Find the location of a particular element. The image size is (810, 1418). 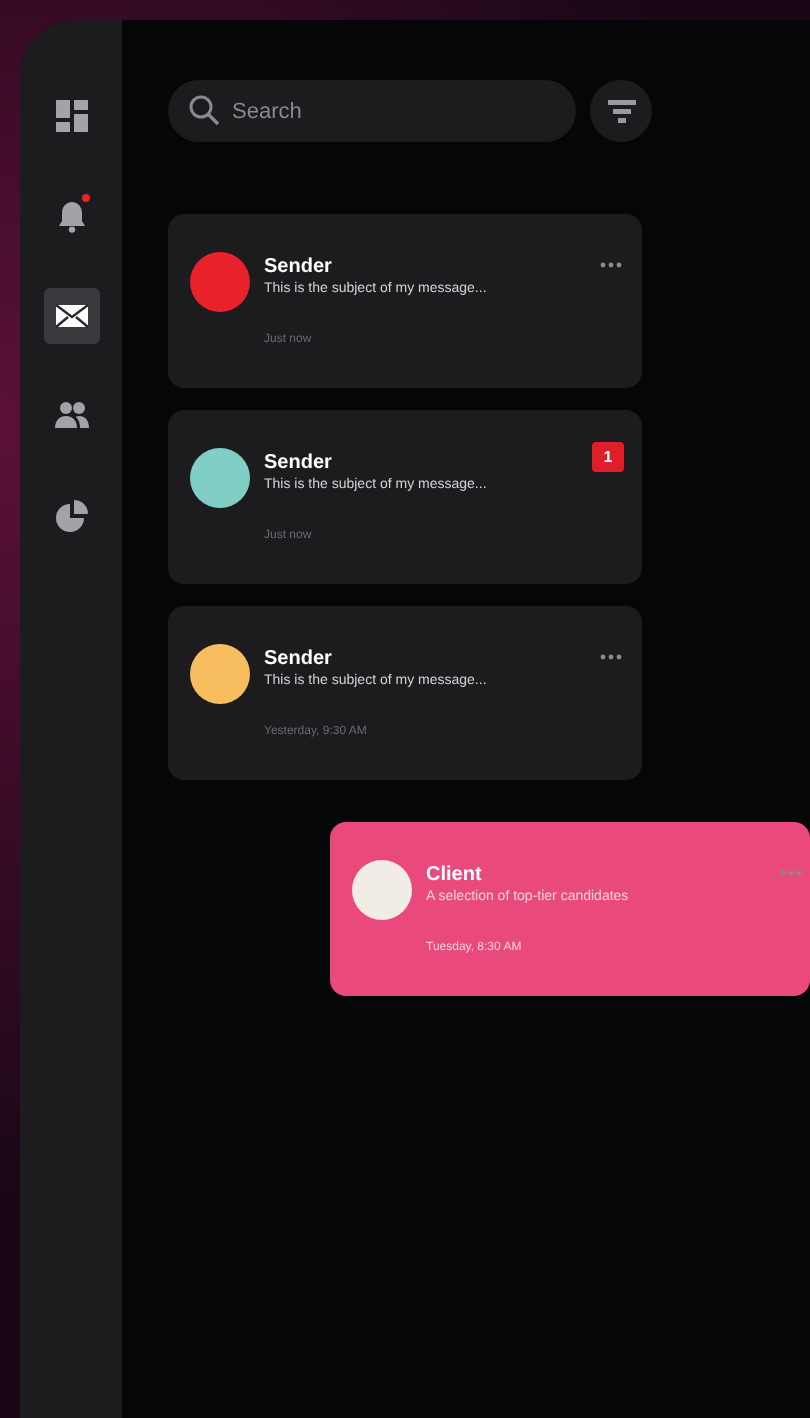

sidebar-item is located at coordinates (71, 316).